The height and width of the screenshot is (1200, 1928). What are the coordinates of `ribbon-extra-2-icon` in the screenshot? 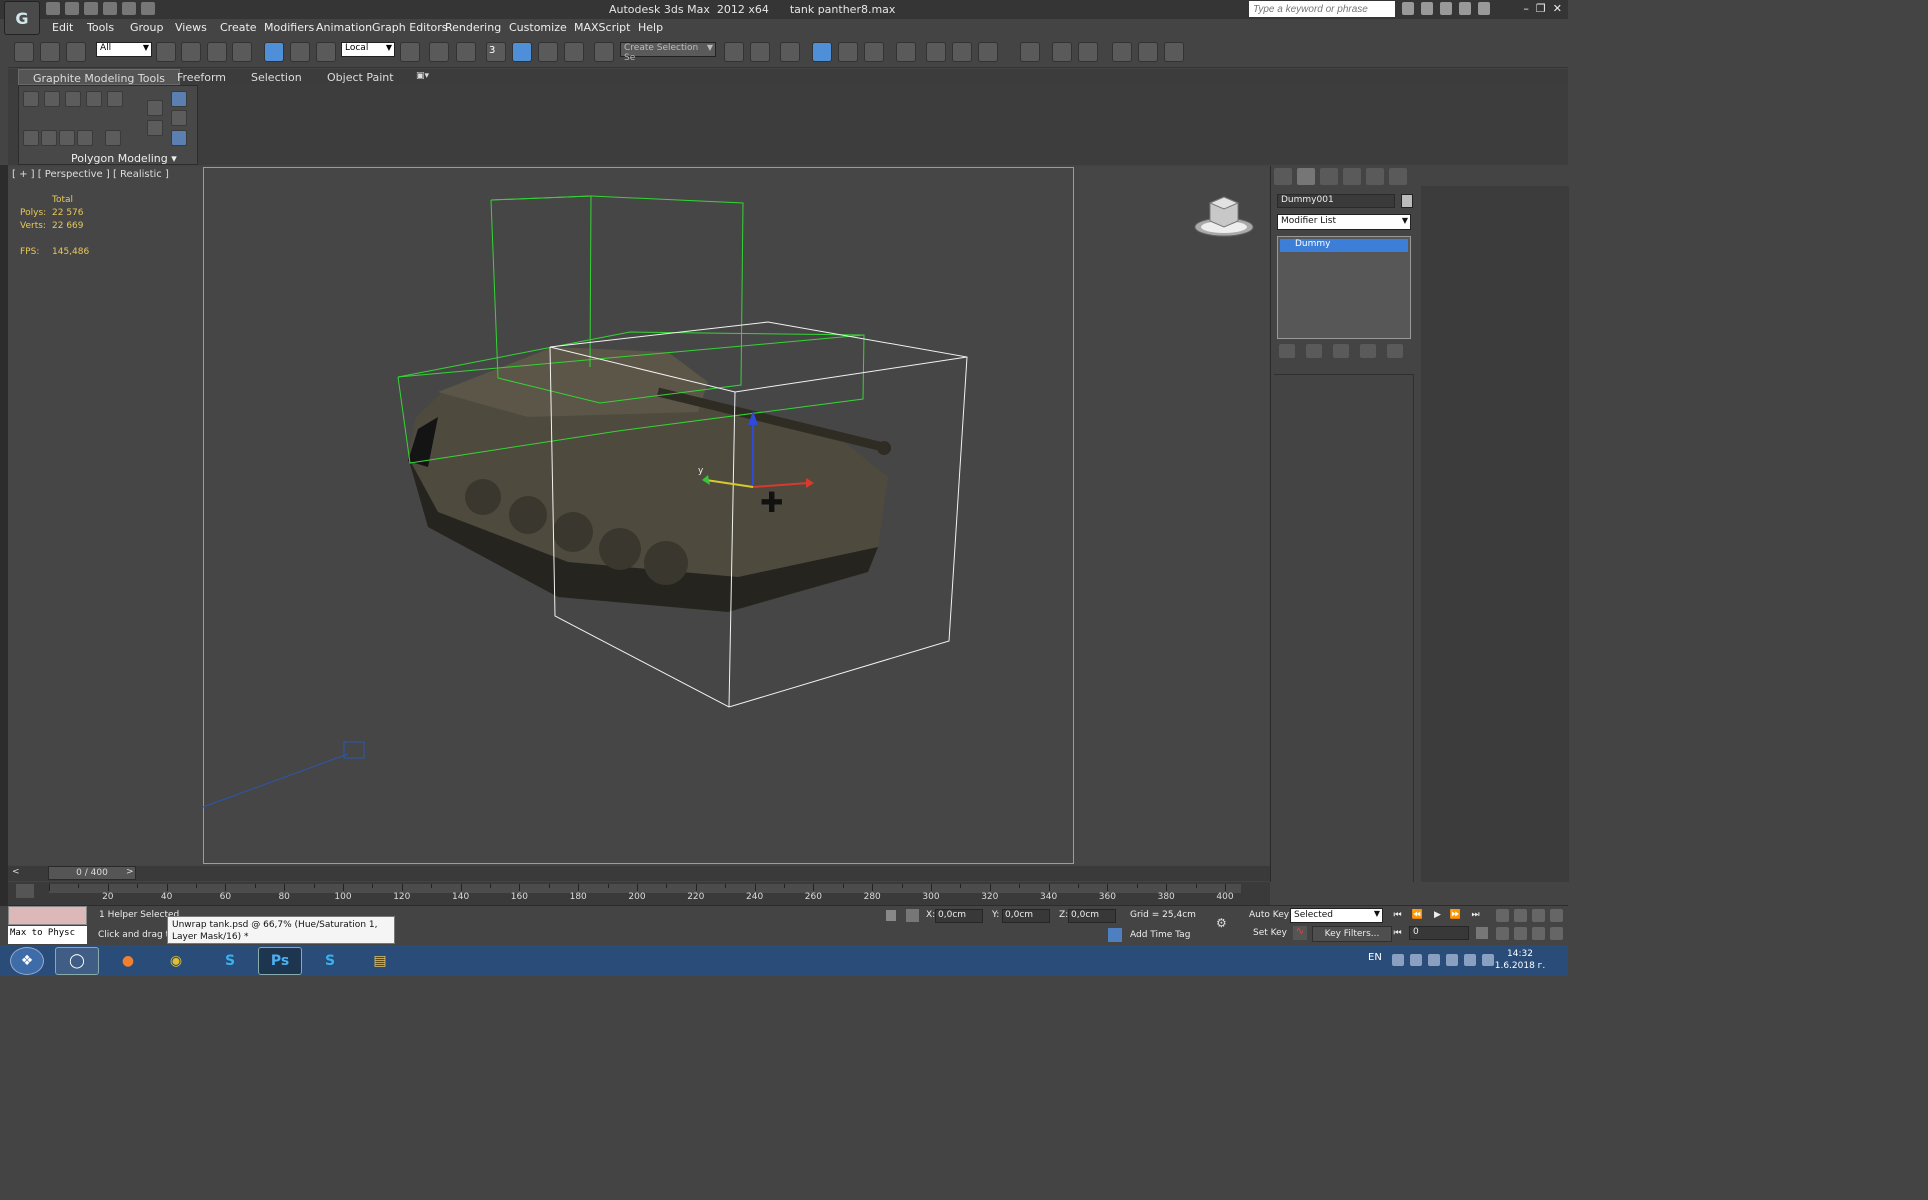 It's located at (155, 128).